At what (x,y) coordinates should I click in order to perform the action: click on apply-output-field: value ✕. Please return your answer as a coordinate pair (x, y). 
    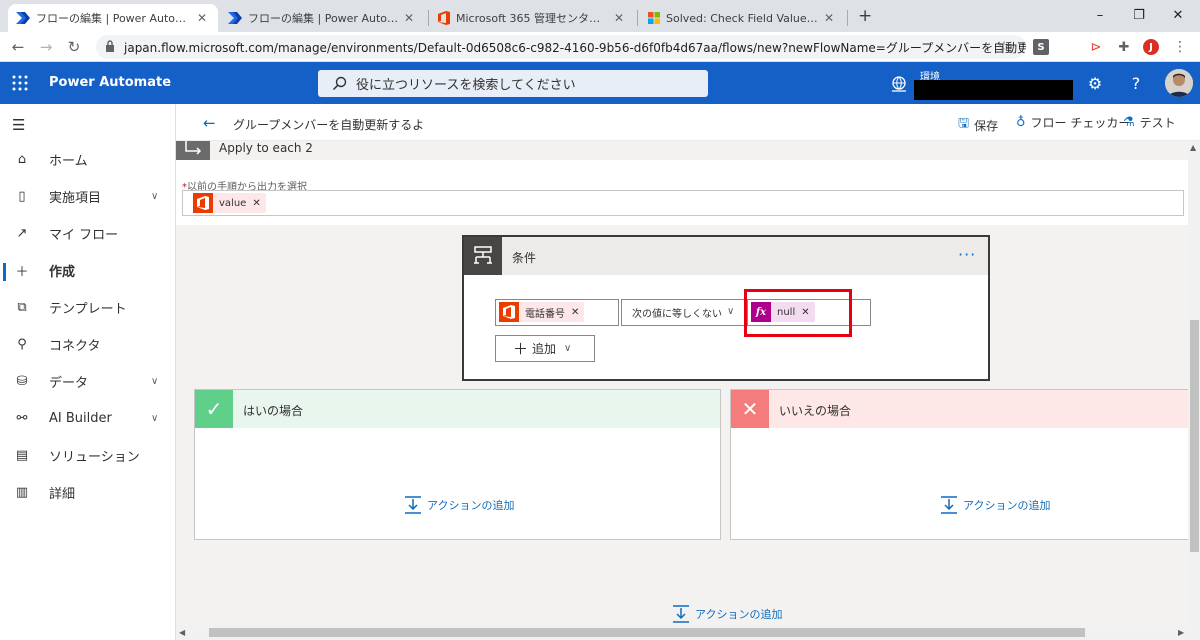
    Looking at the image, I should click on (683, 203).